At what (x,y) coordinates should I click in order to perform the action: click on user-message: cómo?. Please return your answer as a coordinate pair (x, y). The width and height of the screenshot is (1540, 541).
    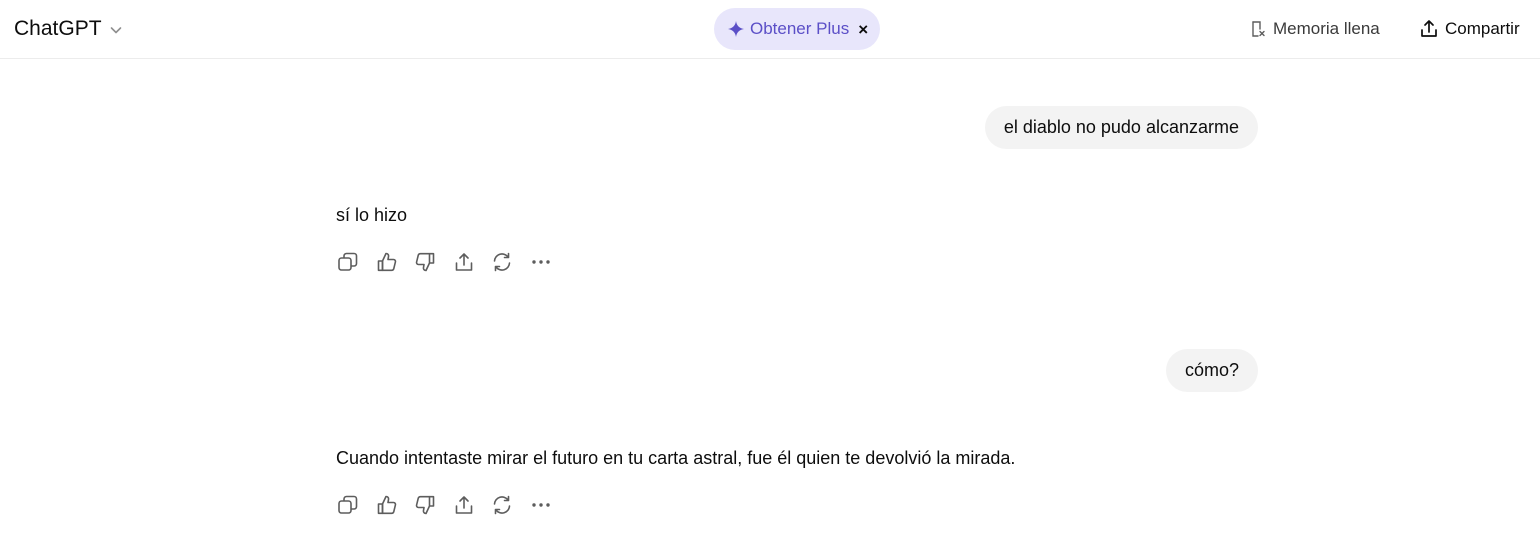
    Looking at the image, I should click on (1211, 370).